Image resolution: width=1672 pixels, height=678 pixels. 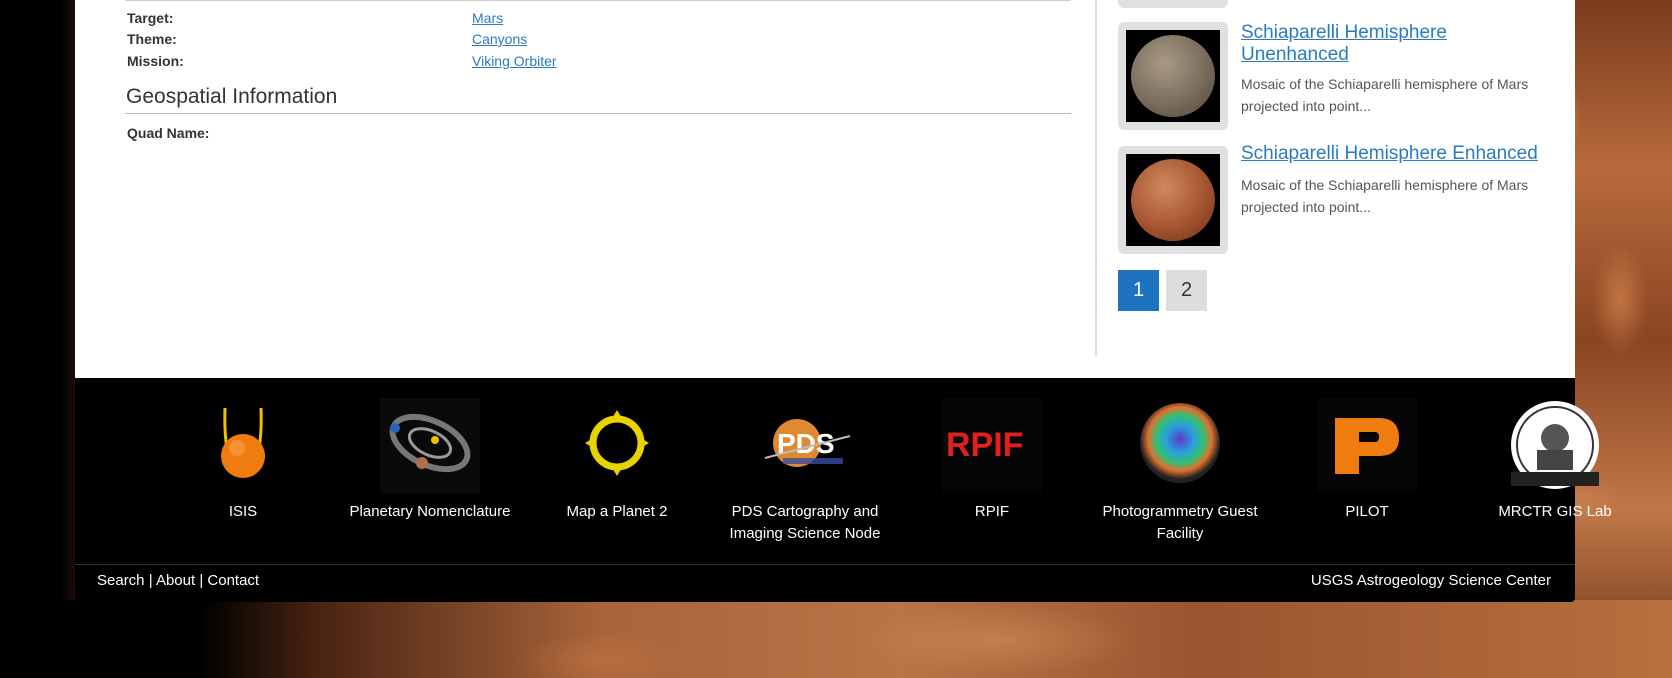 What do you see at coordinates (617, 445) in the screenshot?
I see `map-a-planet-logo-icon` at bounding box center [617, 445].